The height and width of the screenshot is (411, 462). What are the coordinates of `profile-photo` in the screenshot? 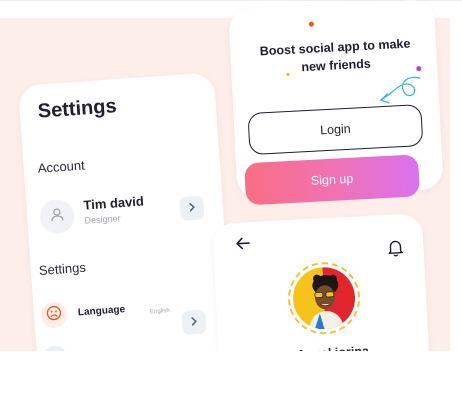 It's located at (324, 298).